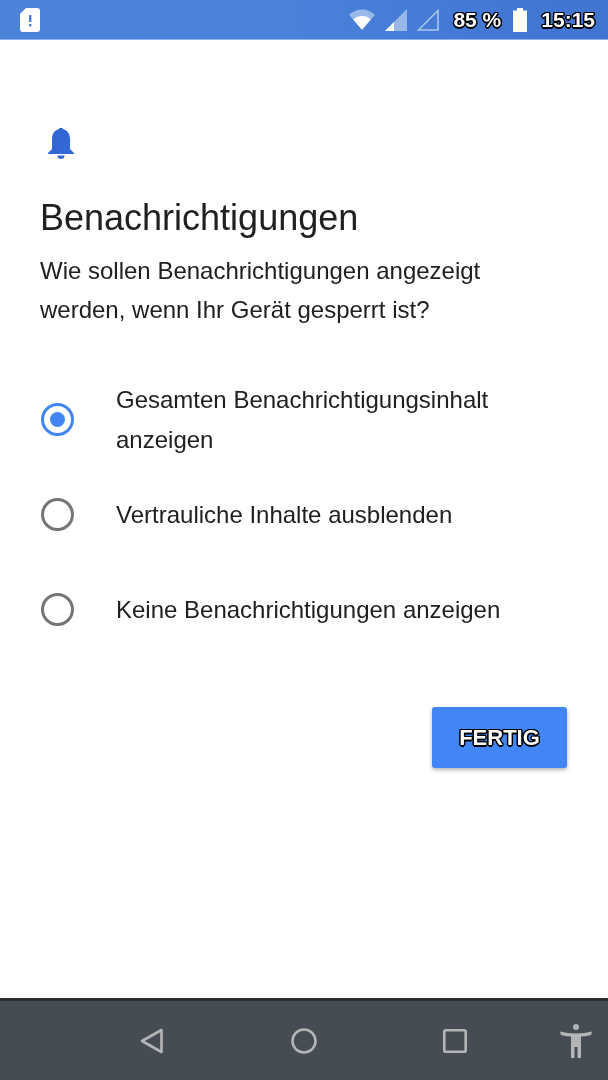  I want to click on option-label: Gesamten Benachrichtigungsinhalt anzeigen, so click(341, 419).